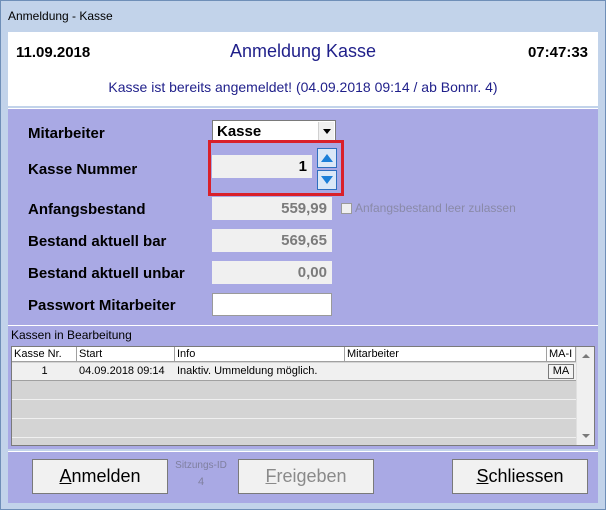 This screenshot has height=510, width=606. Describe the element at coordinates (585, 396) in the screenshot. I see `vertical-scrollbar` at that location.